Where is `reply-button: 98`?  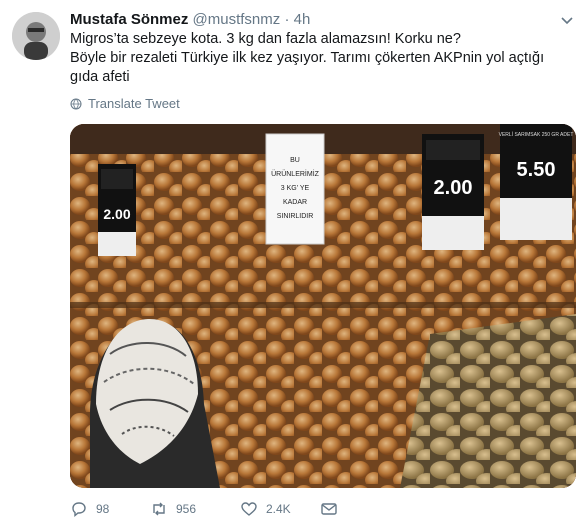
reply-button: 98 is located at coordinates (110, 509).